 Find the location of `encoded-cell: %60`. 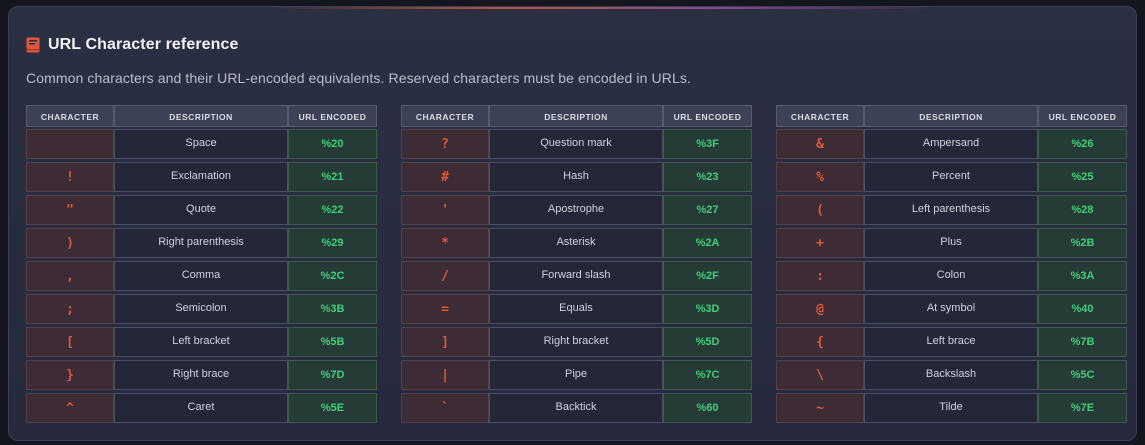

encoded-cell: %60 is located at coordinates (707, 408).